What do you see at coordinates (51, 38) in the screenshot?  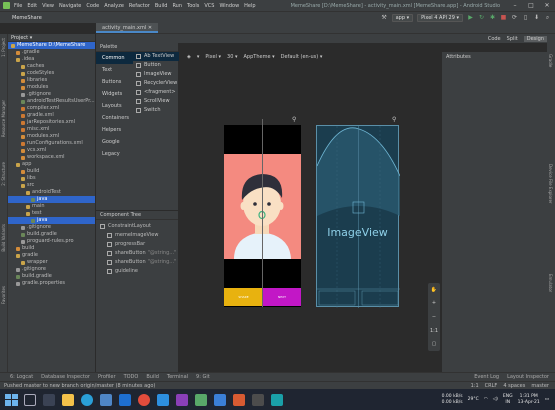 I see `project-panel-header: Project ▾` at bounding box center [51, 38].